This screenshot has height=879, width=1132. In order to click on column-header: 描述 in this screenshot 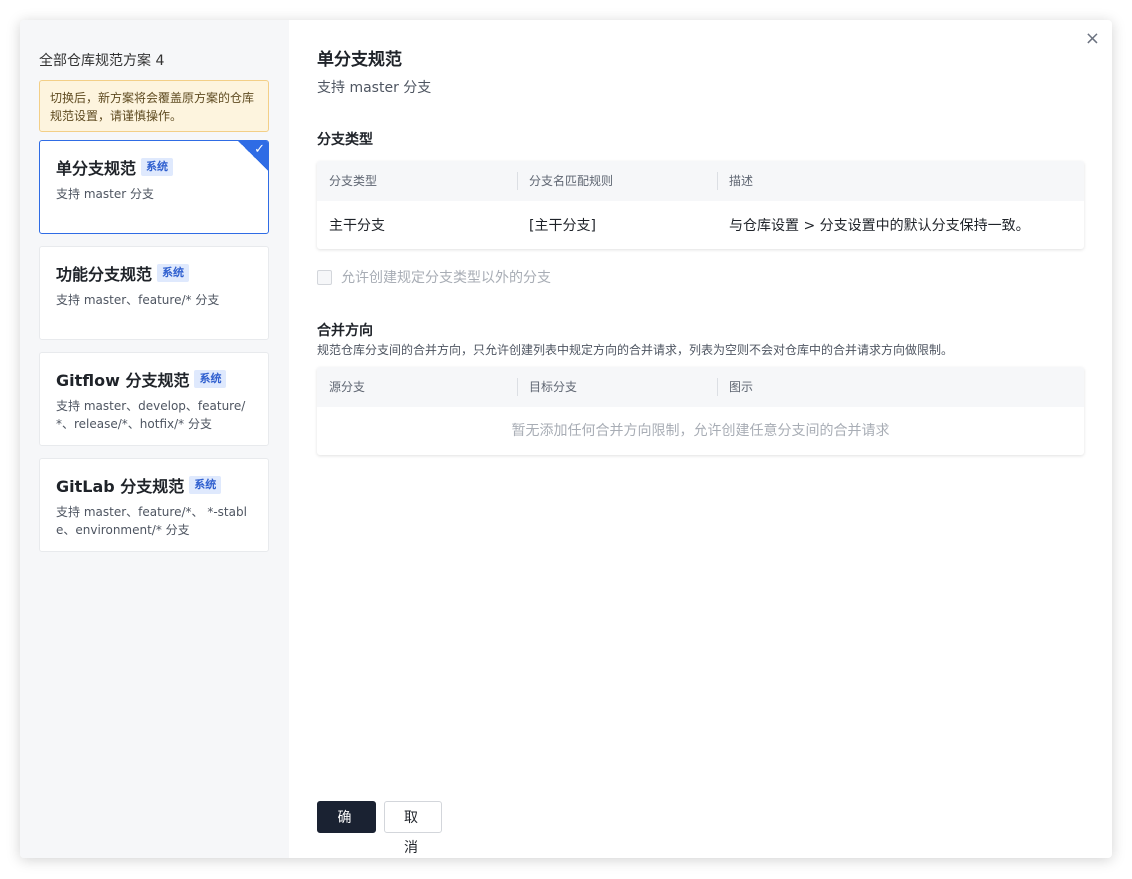, I will do `click(900, 181)`.